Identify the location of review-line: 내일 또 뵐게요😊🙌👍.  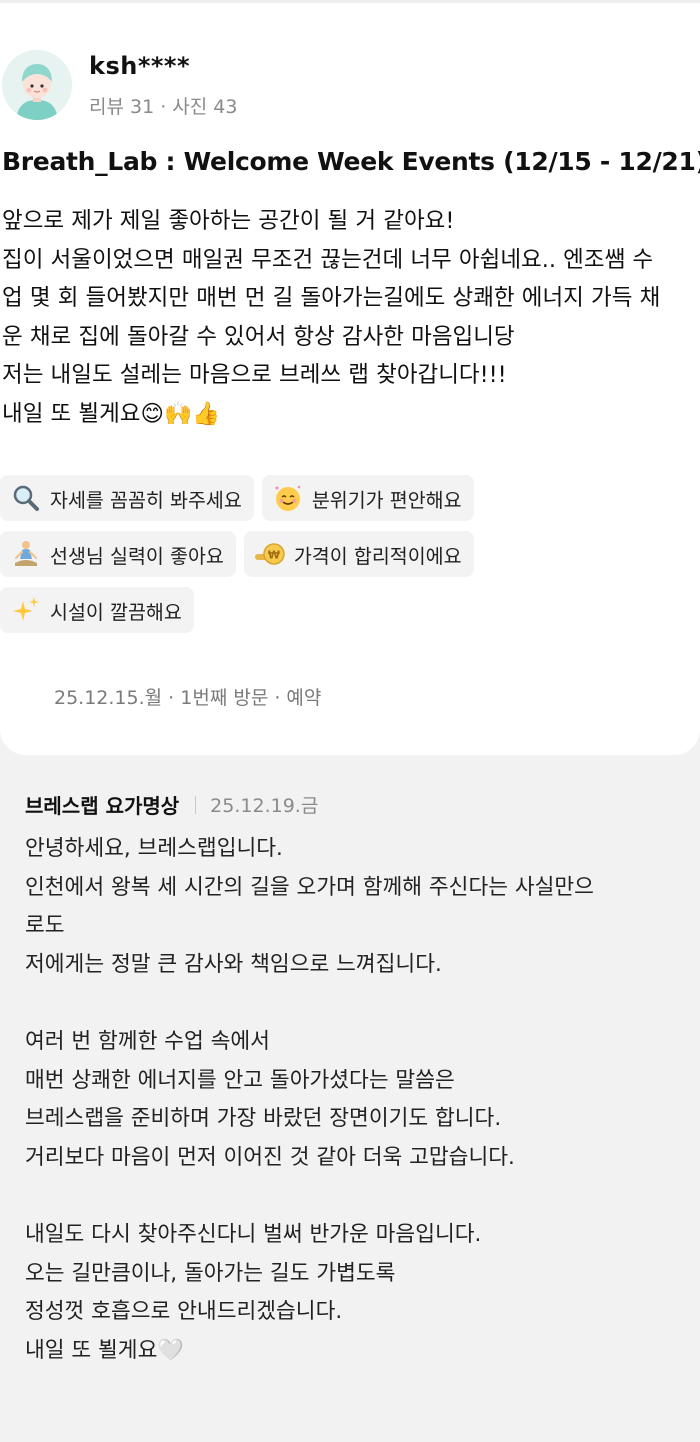
(111, 413).